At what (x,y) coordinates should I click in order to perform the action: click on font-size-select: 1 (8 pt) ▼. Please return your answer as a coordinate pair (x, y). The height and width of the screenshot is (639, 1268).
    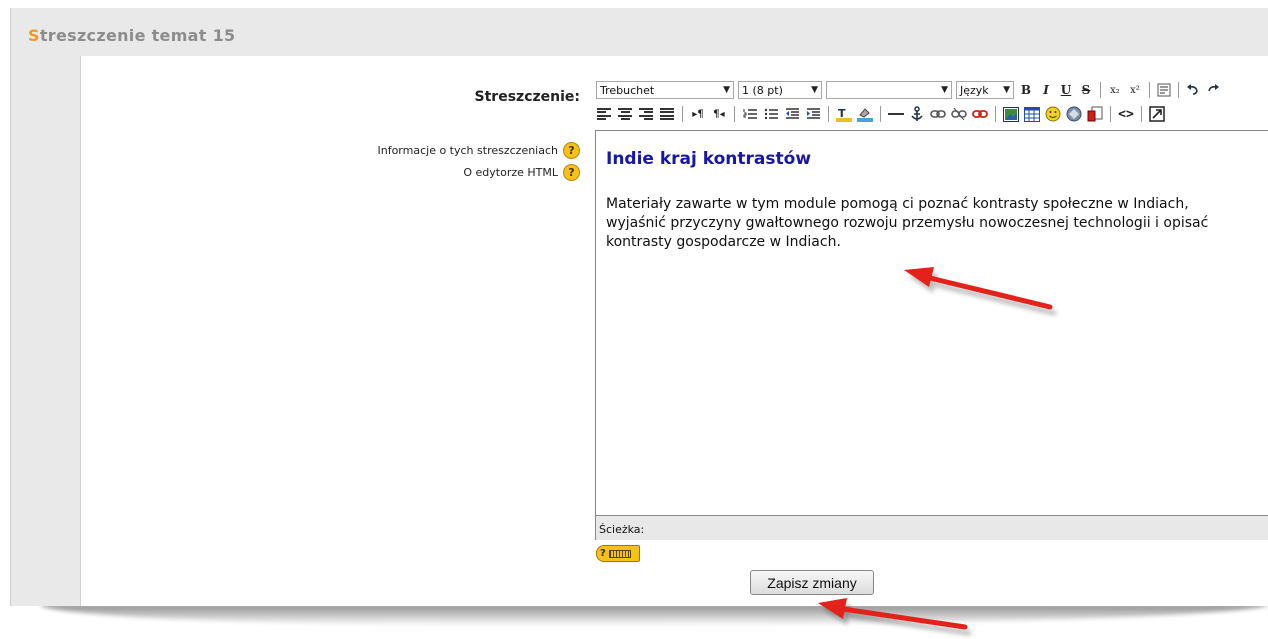
    Looking at the image, I should click on (780, 90).